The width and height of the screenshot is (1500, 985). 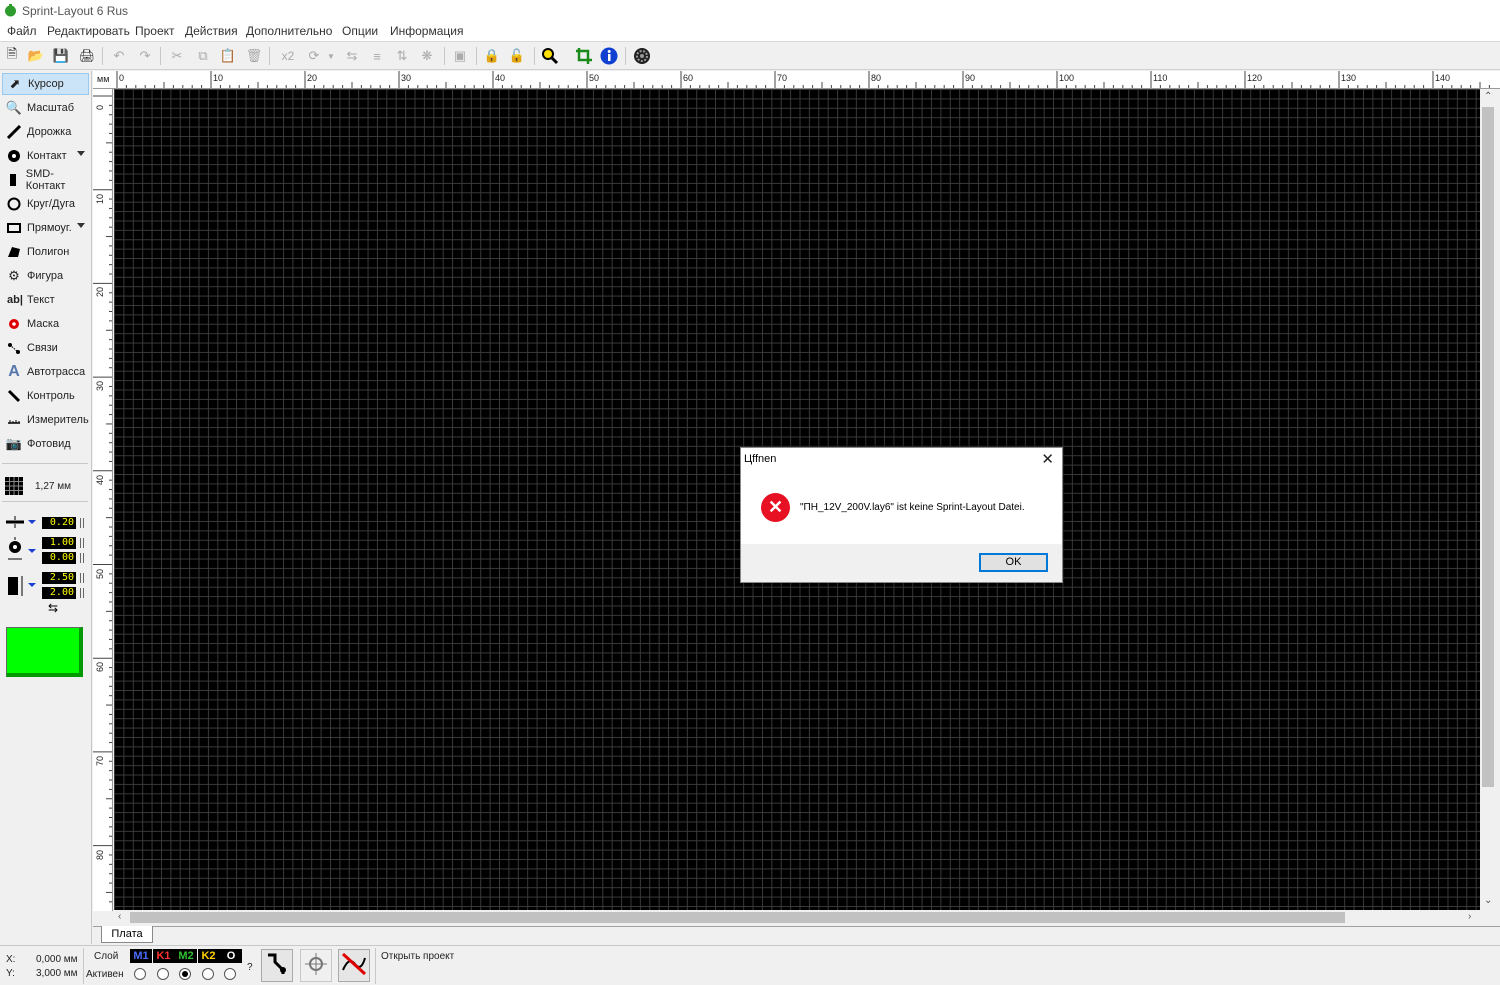 I want to click on tool-zoom: 🔍 Масштаб, so click(x=45, y=108).